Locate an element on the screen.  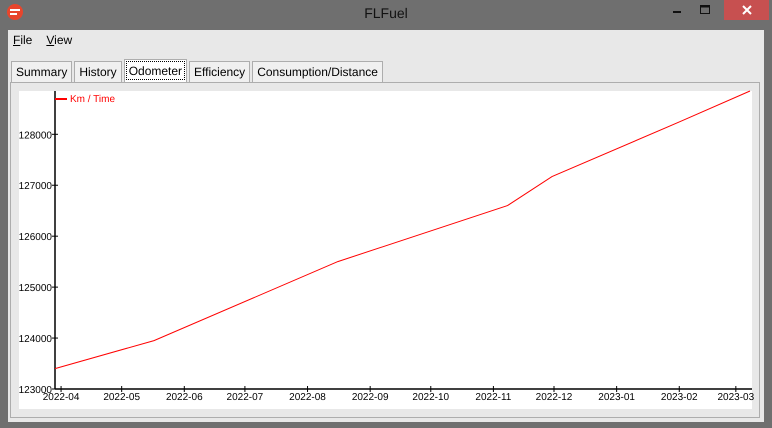
app-icon is located at coordinates (15, 12).